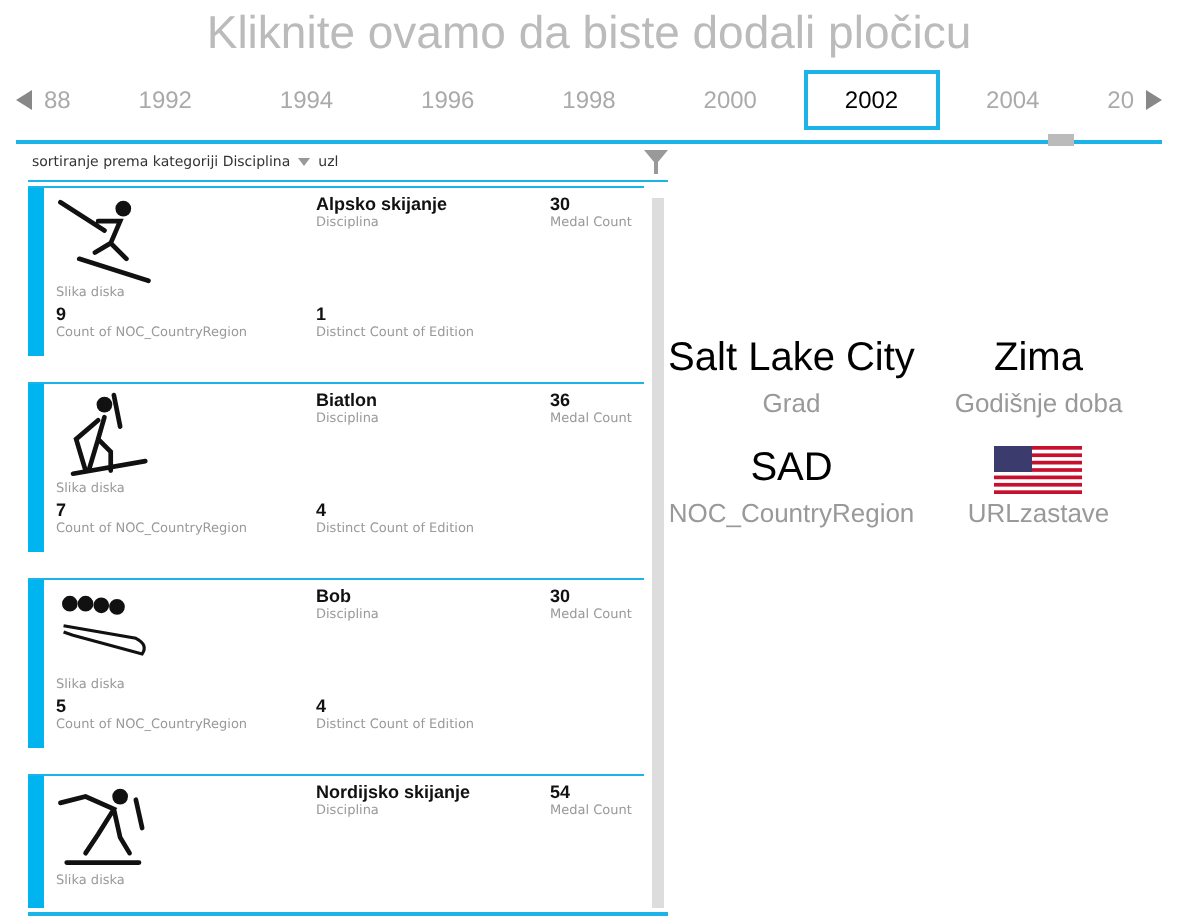 This screenshot has width=1178, height=922. What do you see at coordinates (791, 403) in the screenshot?
I see `detail-label: Grad` at bounding box center [791, 403].